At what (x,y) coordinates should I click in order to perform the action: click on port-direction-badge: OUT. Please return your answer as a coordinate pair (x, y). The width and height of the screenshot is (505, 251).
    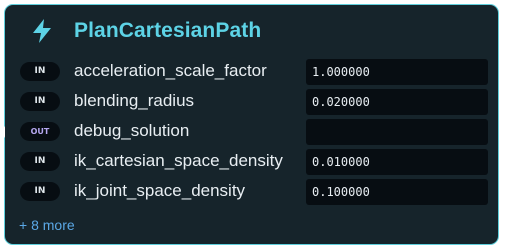
    Looking at the image, I should click on (40, 131).